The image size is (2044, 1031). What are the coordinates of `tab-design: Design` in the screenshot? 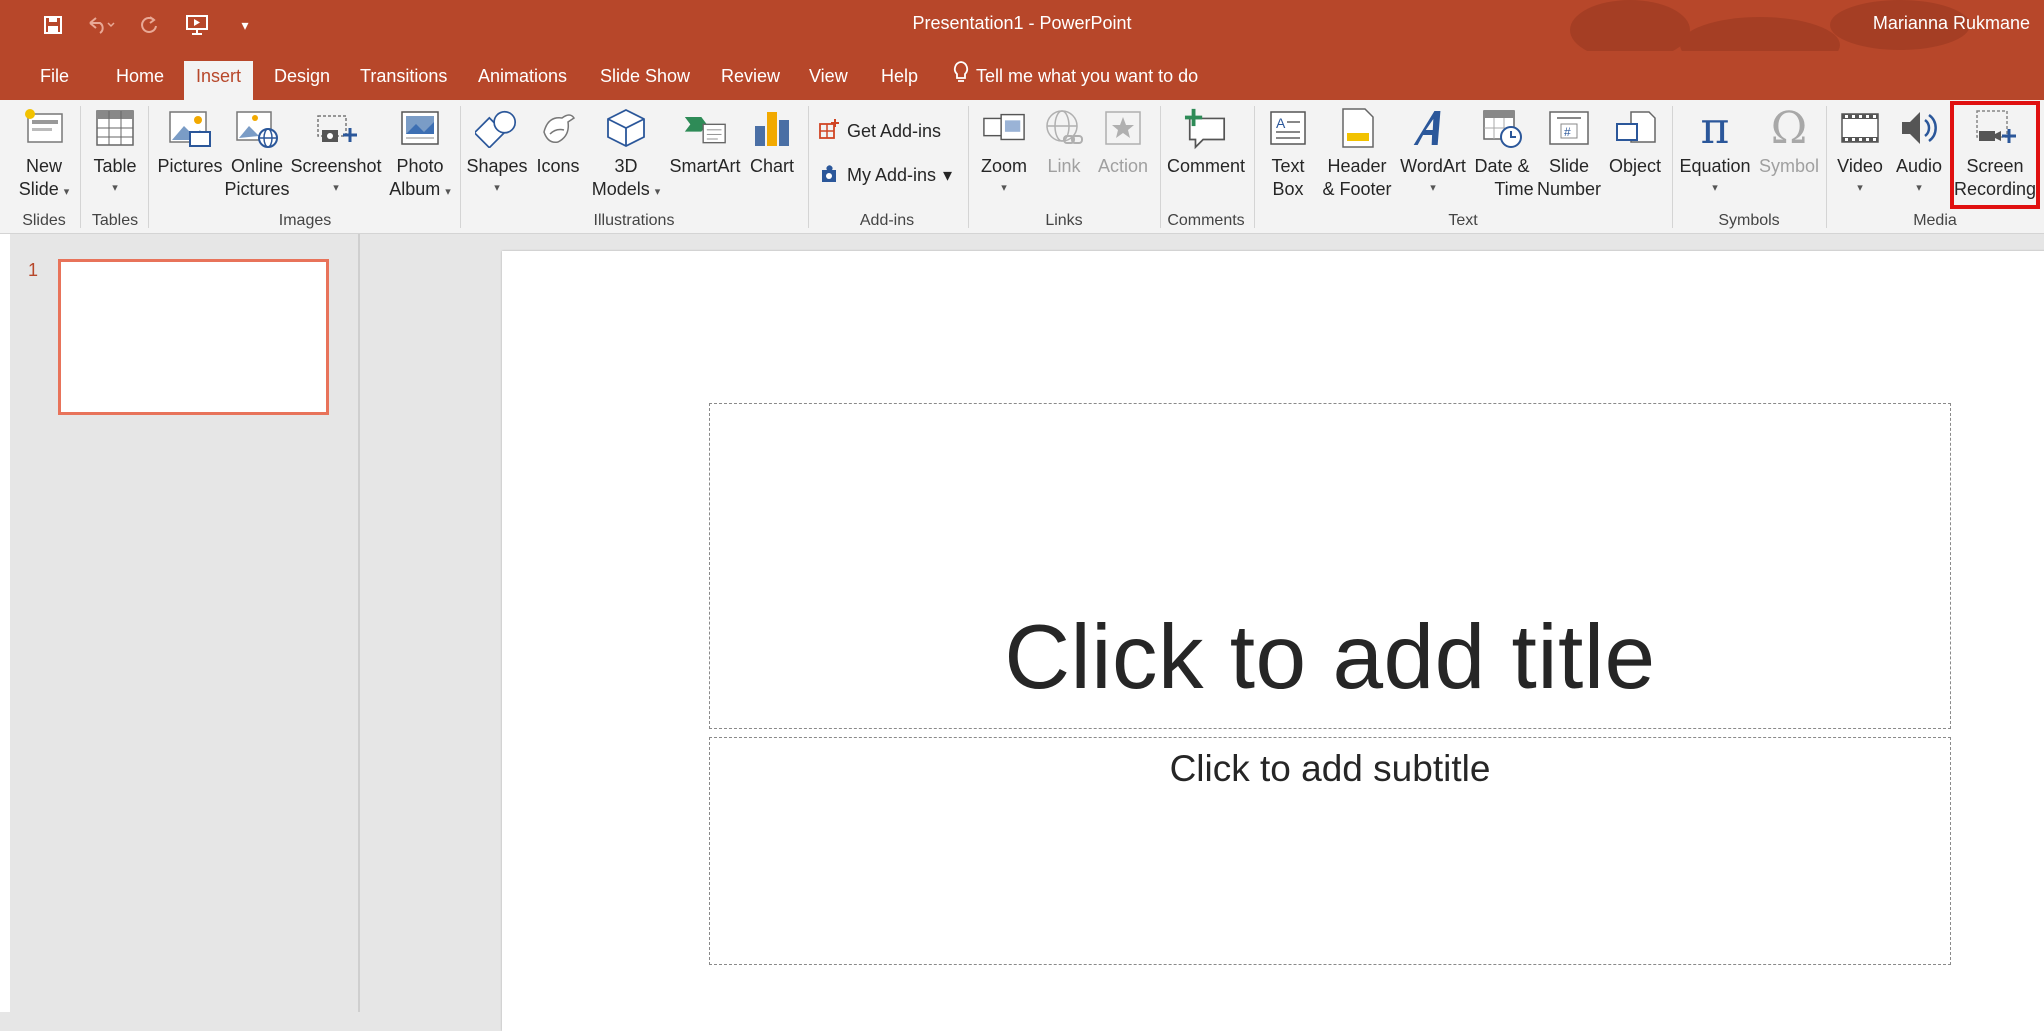 It's located at (302, 80).